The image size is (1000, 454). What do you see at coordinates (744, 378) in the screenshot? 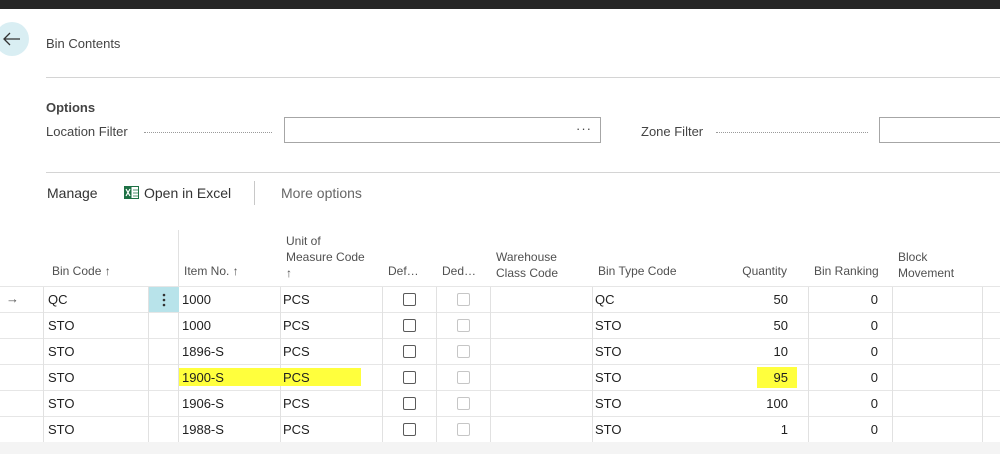
I see `cell-quantity: 95` at bounding box center [744, 378].